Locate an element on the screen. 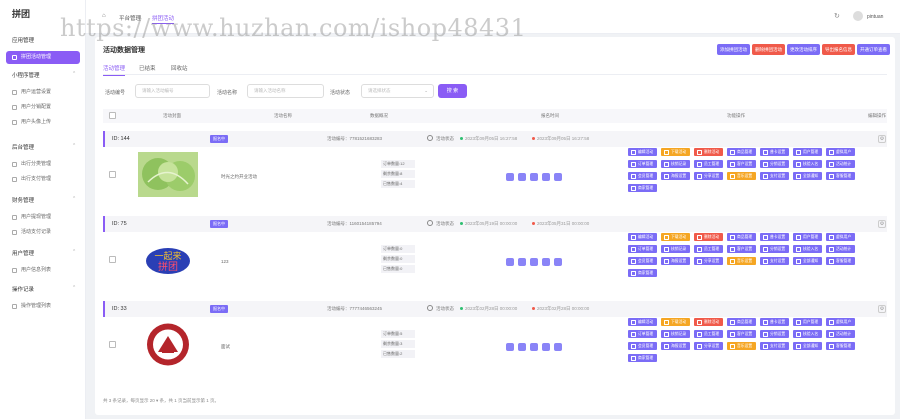 This screenshot has width=900, height=419. copy-icon is located at coordinates (546, 262).